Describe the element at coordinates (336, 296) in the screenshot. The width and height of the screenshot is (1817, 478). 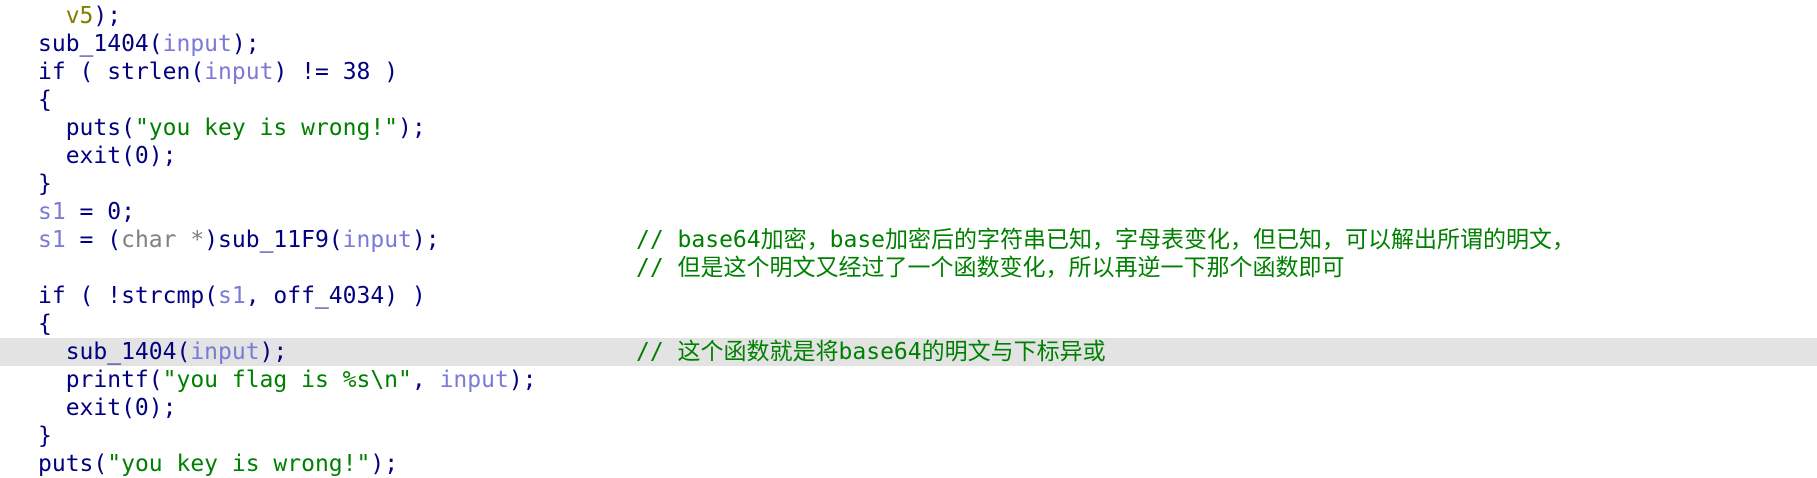
I see `code-token-plain: , off_4034) )` at that location.